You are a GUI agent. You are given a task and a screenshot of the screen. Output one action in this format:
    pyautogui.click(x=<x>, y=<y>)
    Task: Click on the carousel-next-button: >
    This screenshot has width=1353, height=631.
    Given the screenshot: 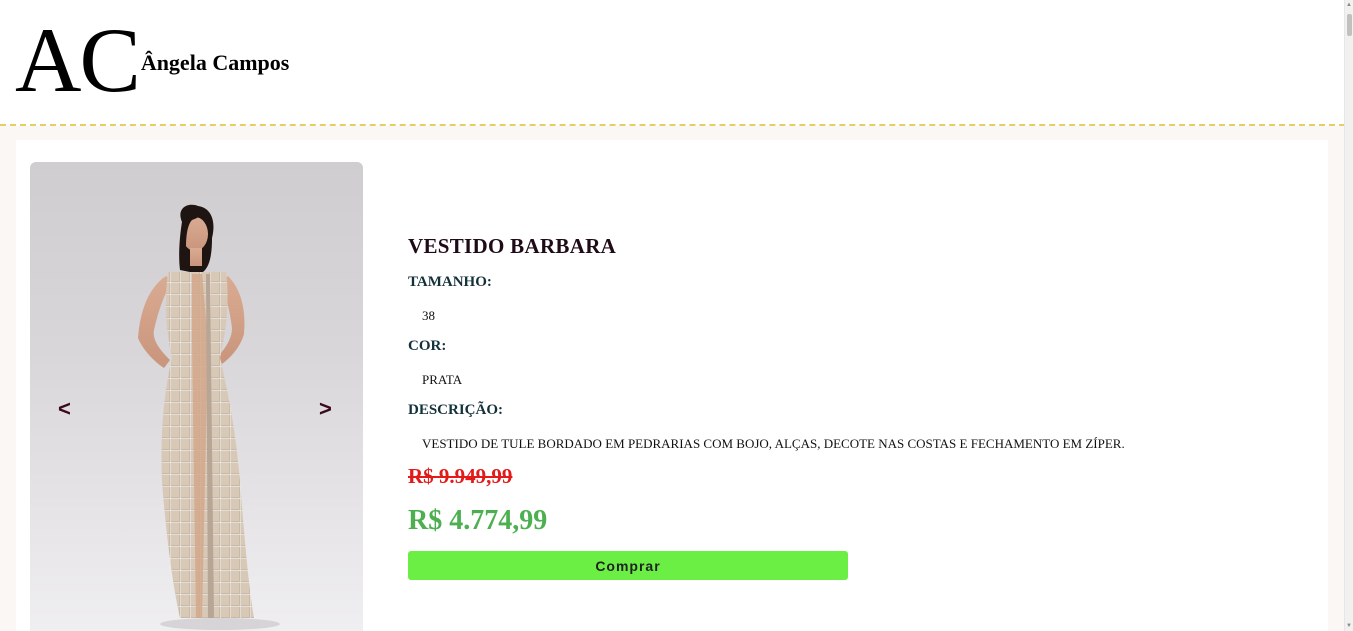 What is the action you would take?
    pyautogui.click(x=325, y=409)
    